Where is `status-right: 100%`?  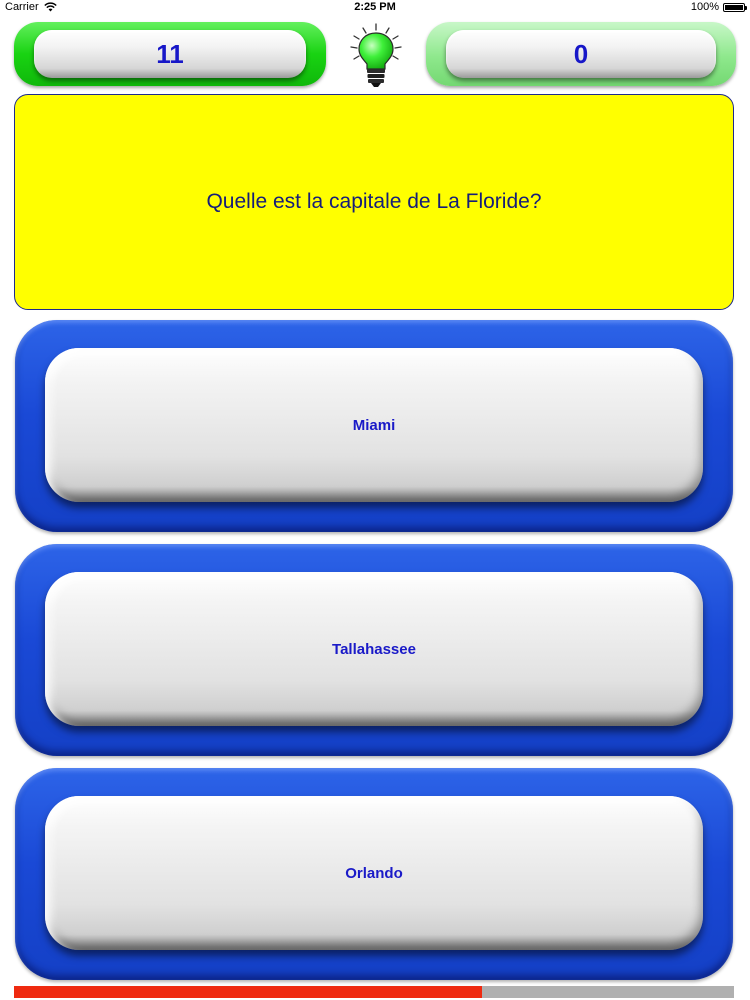 status-right: 100% is located at coordinates (718, 7).